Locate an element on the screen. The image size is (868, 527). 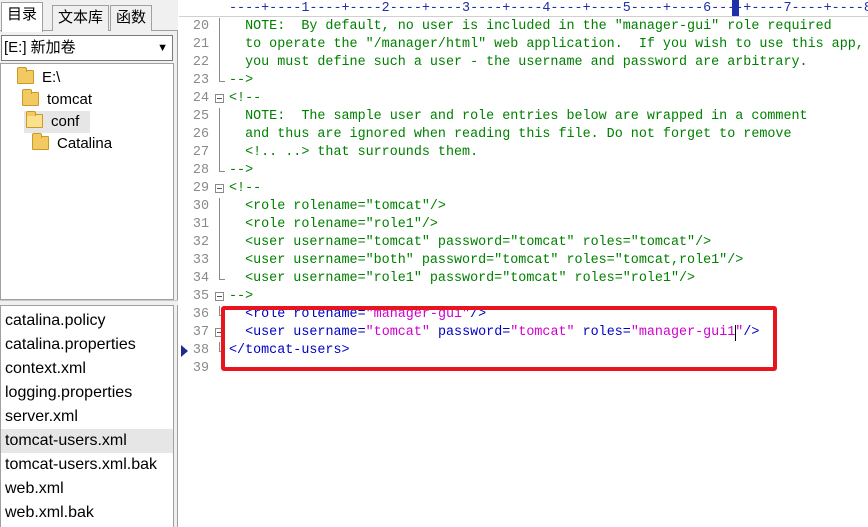
file-item: server.xml is located at coordinates (87, 417).